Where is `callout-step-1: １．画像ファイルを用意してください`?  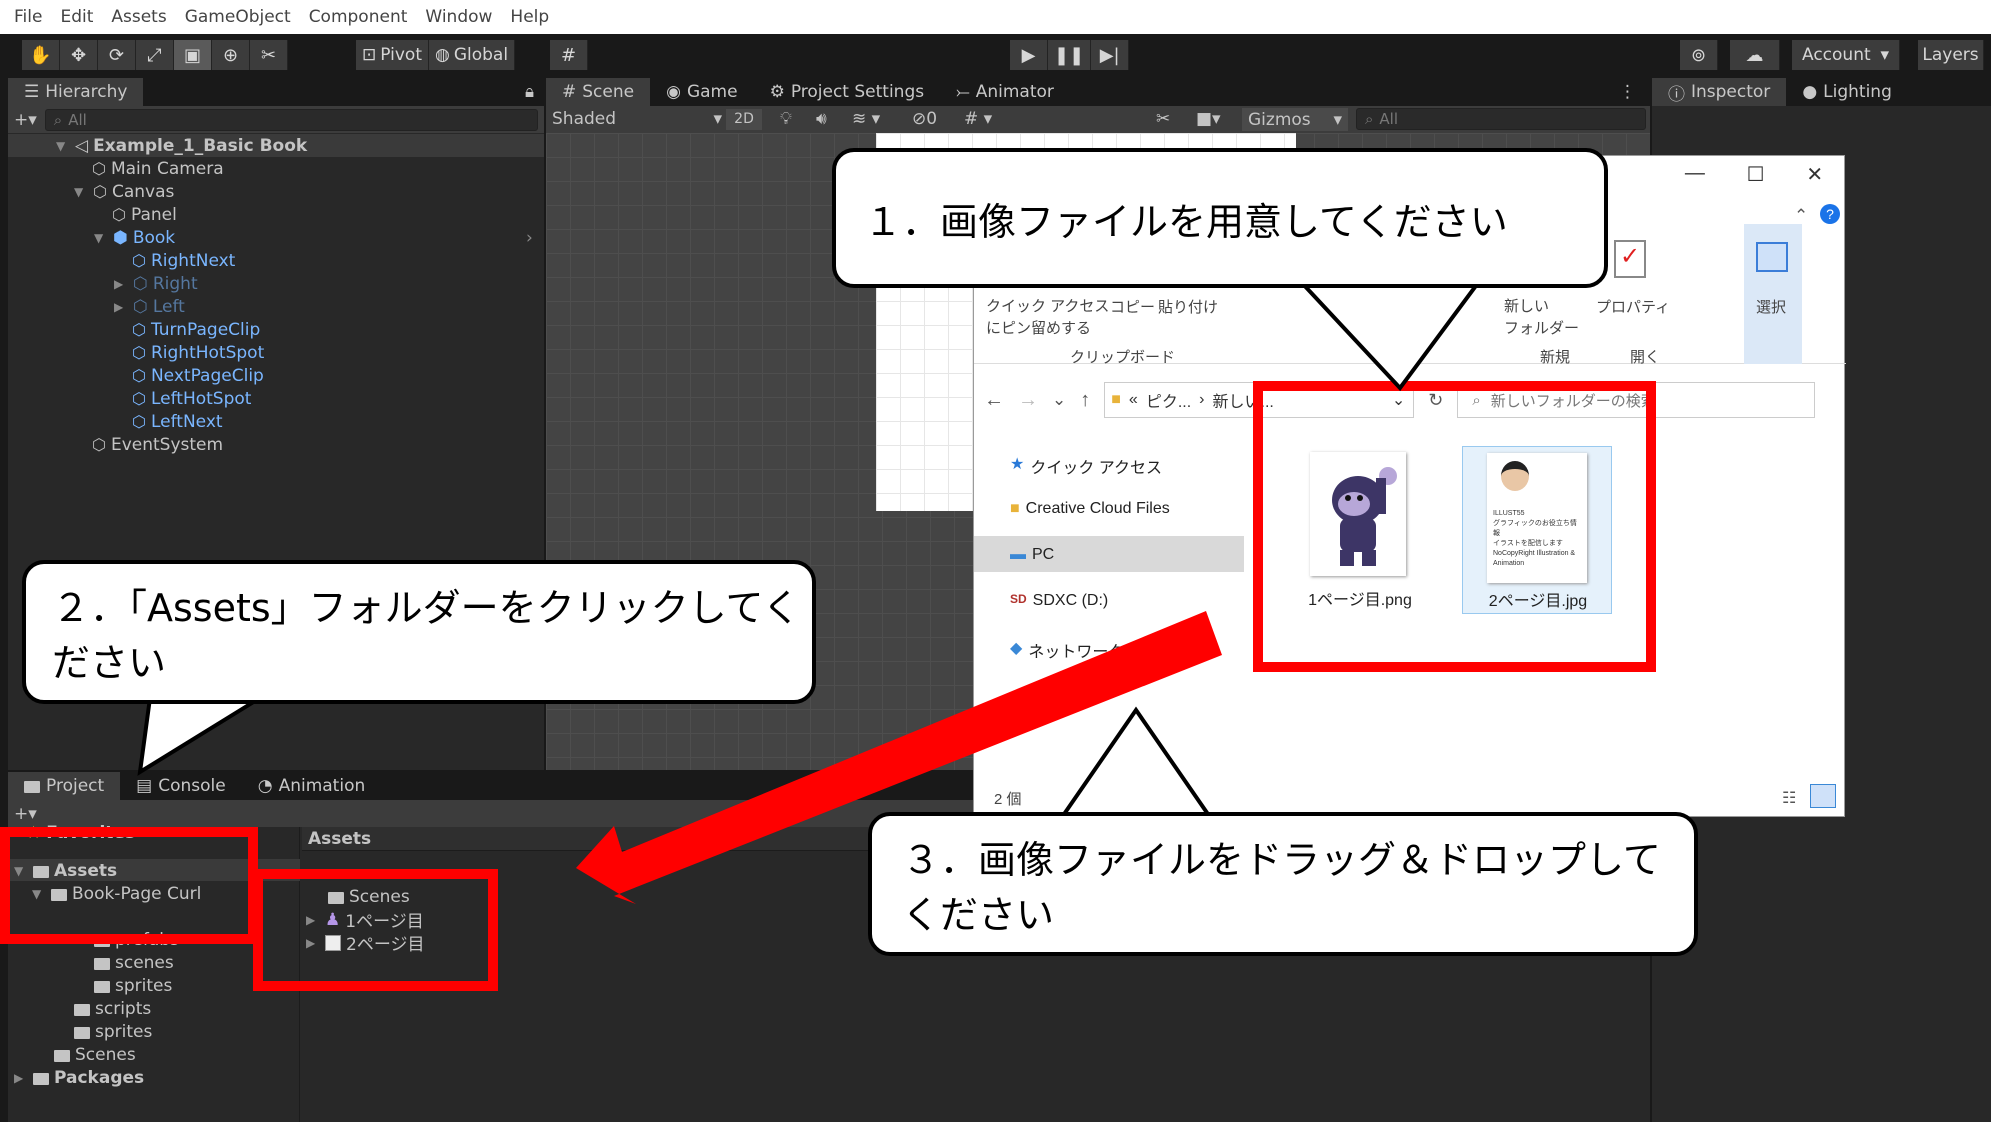
callout-step-1: １．画像ファイルを用意してください is located at coordinates (1220, 218).